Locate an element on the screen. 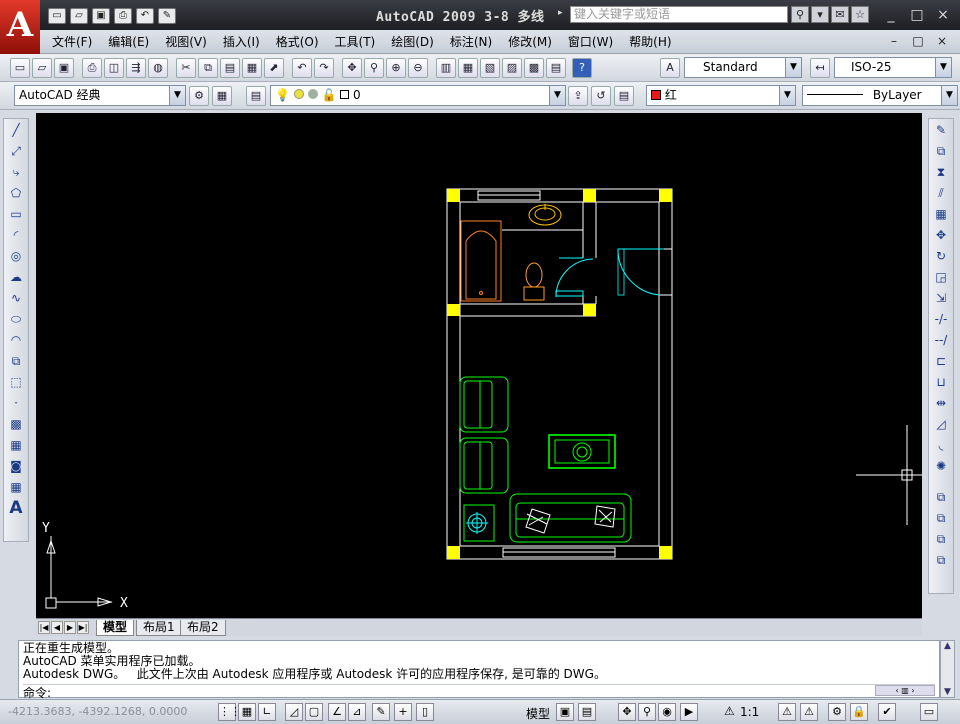 This screenshot has width=960, height=724. stretch-icon: ⇲ is located at coordinates (941, 298).